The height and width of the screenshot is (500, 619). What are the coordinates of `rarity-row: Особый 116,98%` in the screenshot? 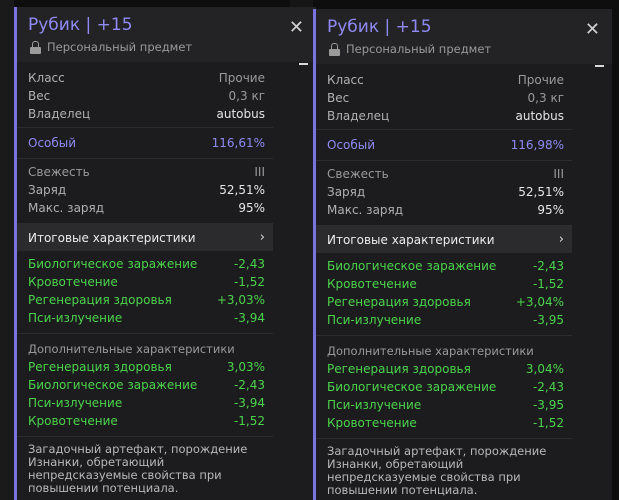 It's located at (445, 145).